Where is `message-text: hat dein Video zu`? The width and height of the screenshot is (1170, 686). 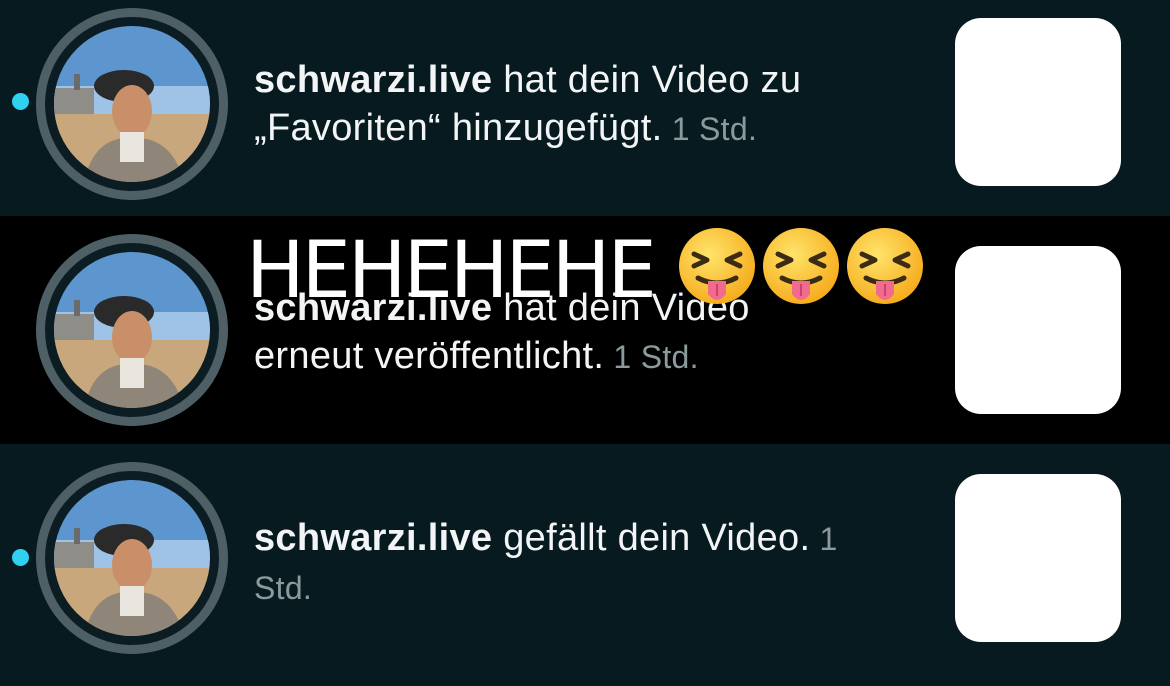 message-text: hat dein Video zu is located at coordinates (647, 80).